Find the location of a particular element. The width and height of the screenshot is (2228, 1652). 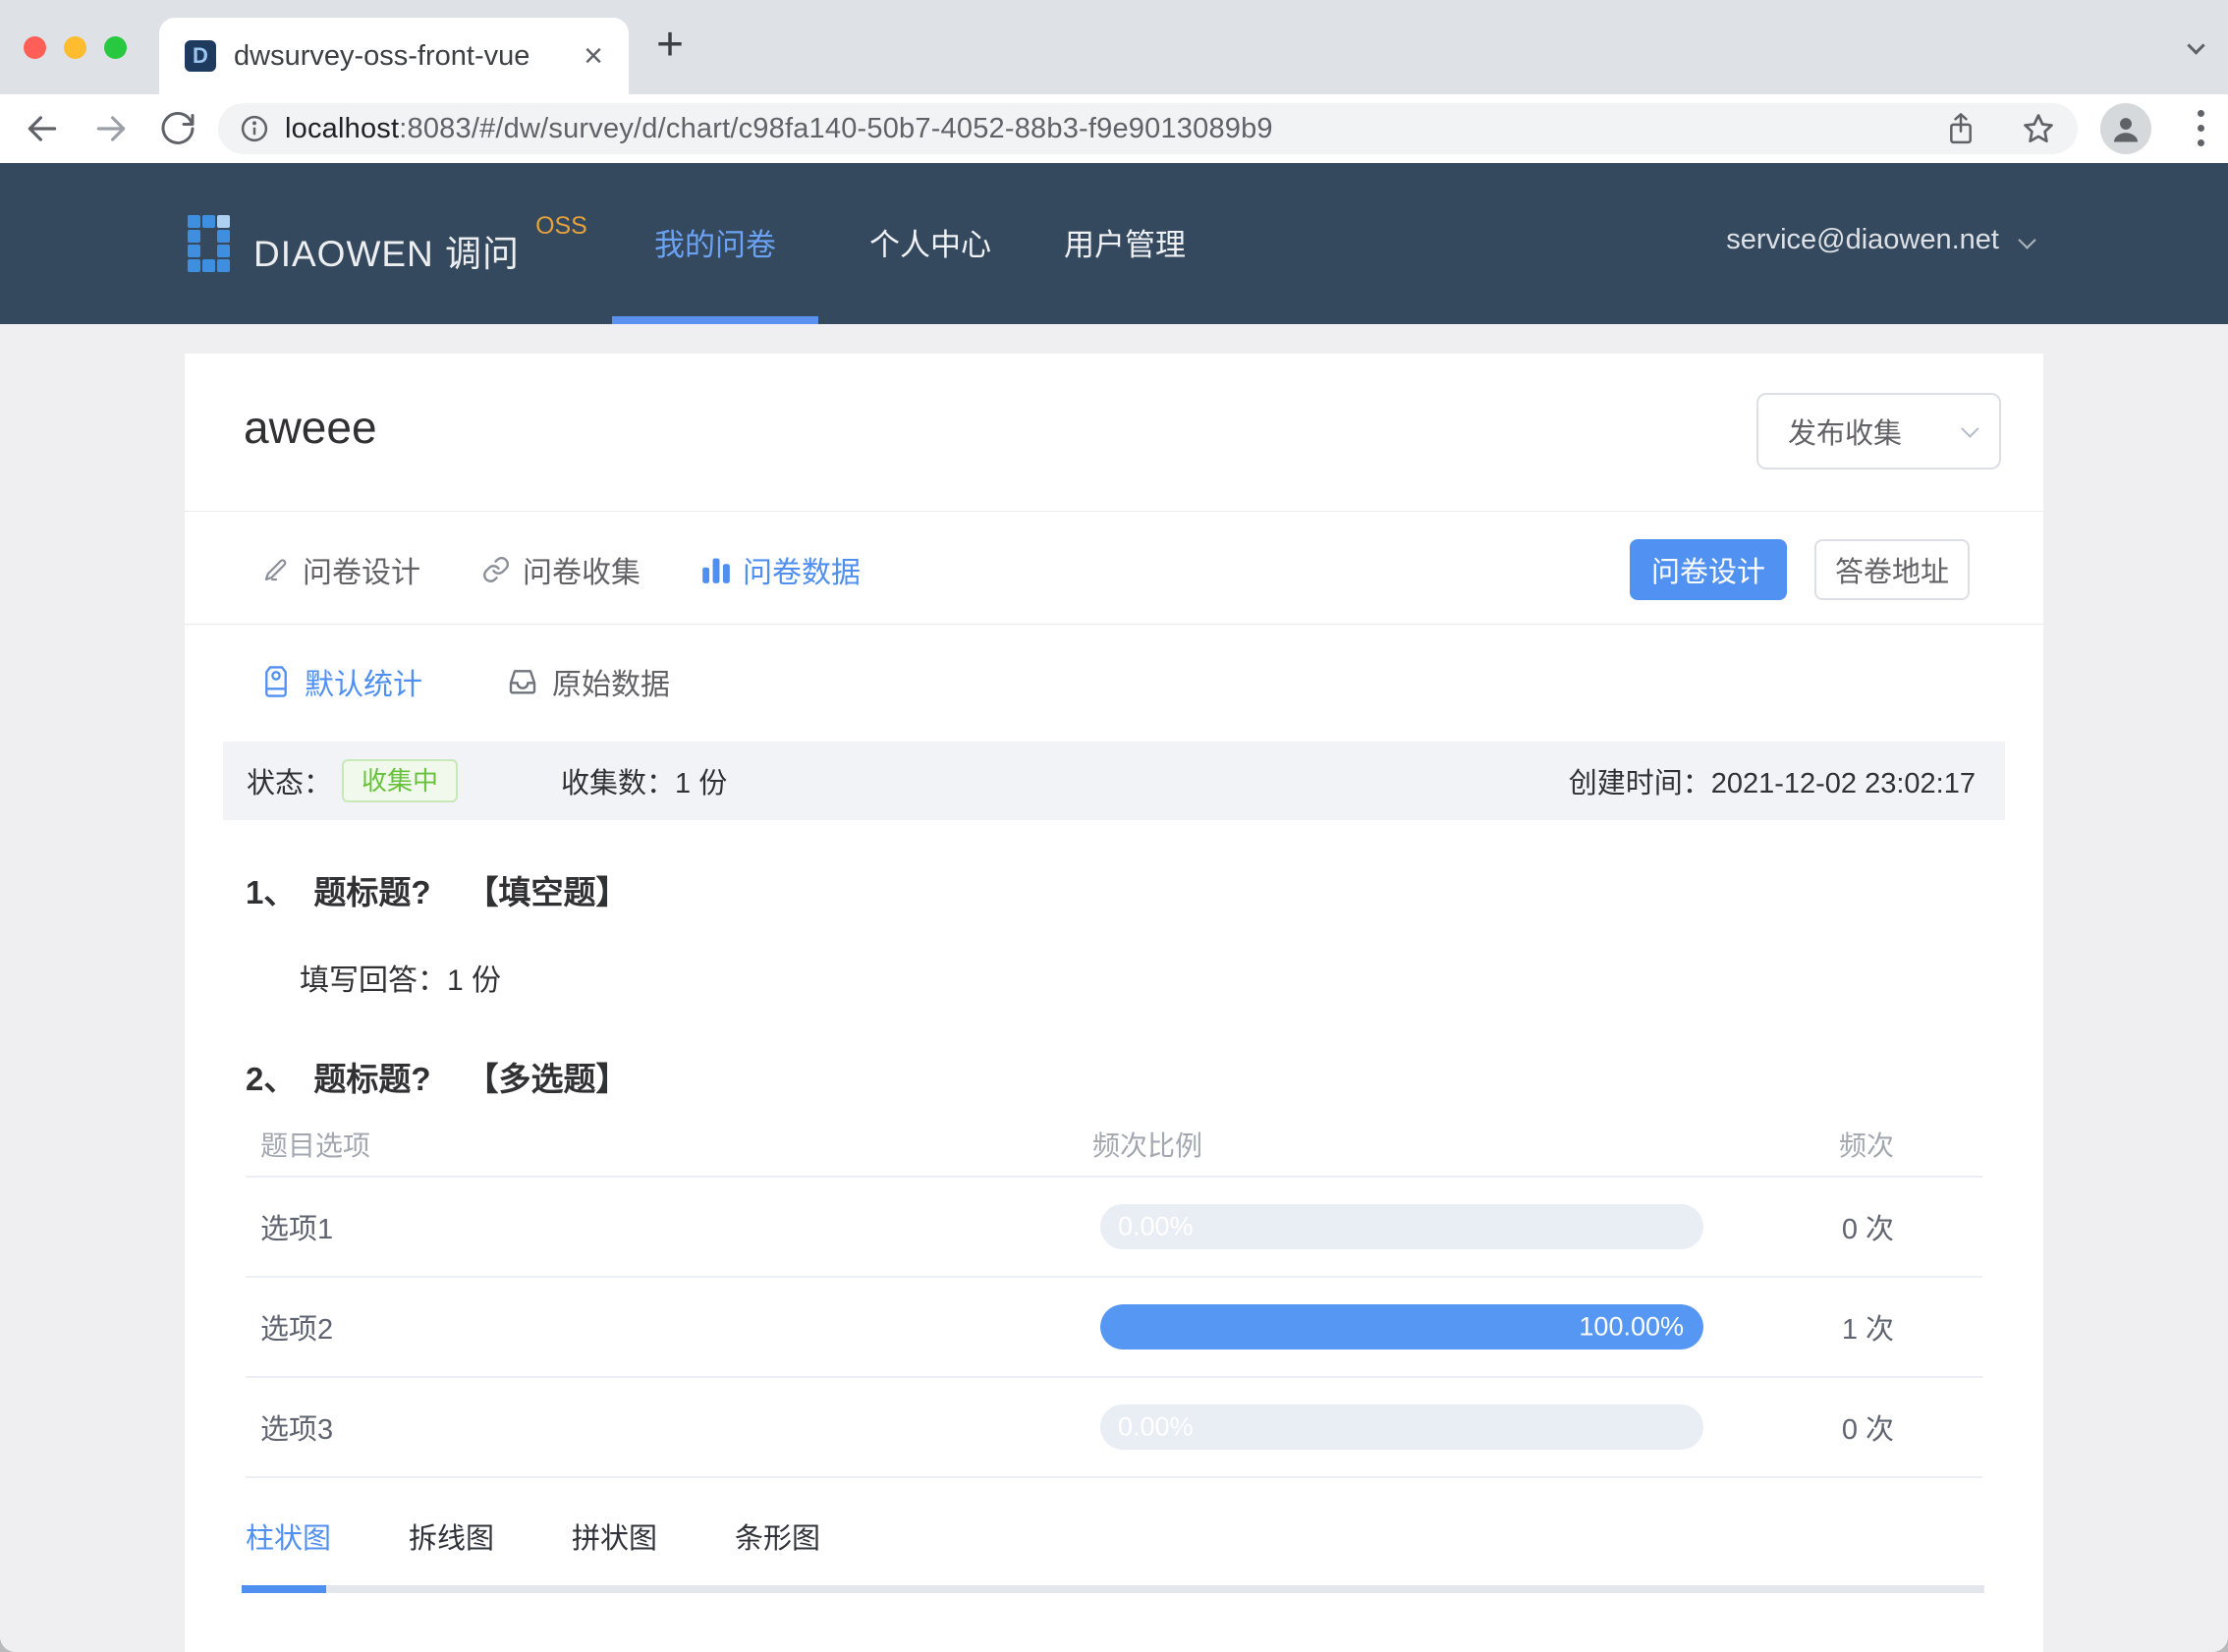

status-badge: 收集中 is located at coordinates (400, 780).